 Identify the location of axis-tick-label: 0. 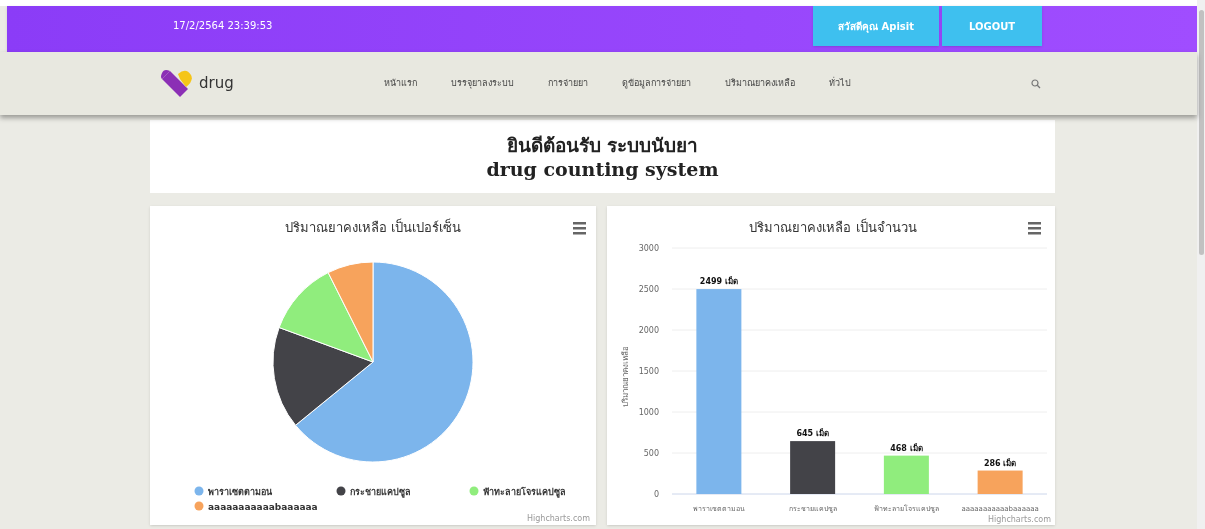
(656, 494).